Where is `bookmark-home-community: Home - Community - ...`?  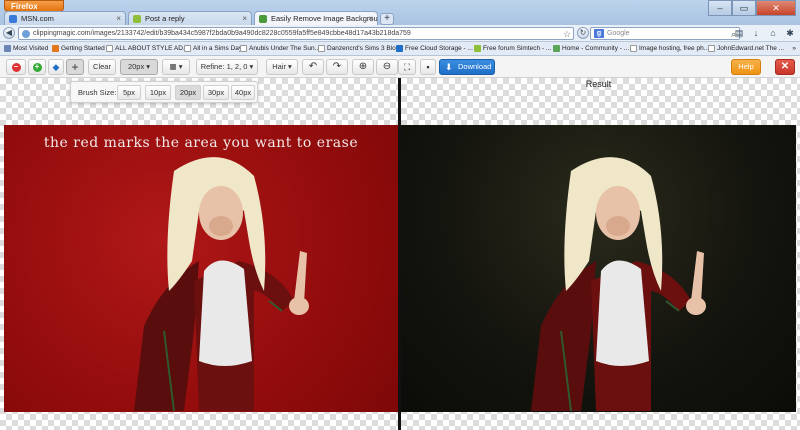
bookmark-home-community: Home - Community - ... is located at coordinates (591, 48).